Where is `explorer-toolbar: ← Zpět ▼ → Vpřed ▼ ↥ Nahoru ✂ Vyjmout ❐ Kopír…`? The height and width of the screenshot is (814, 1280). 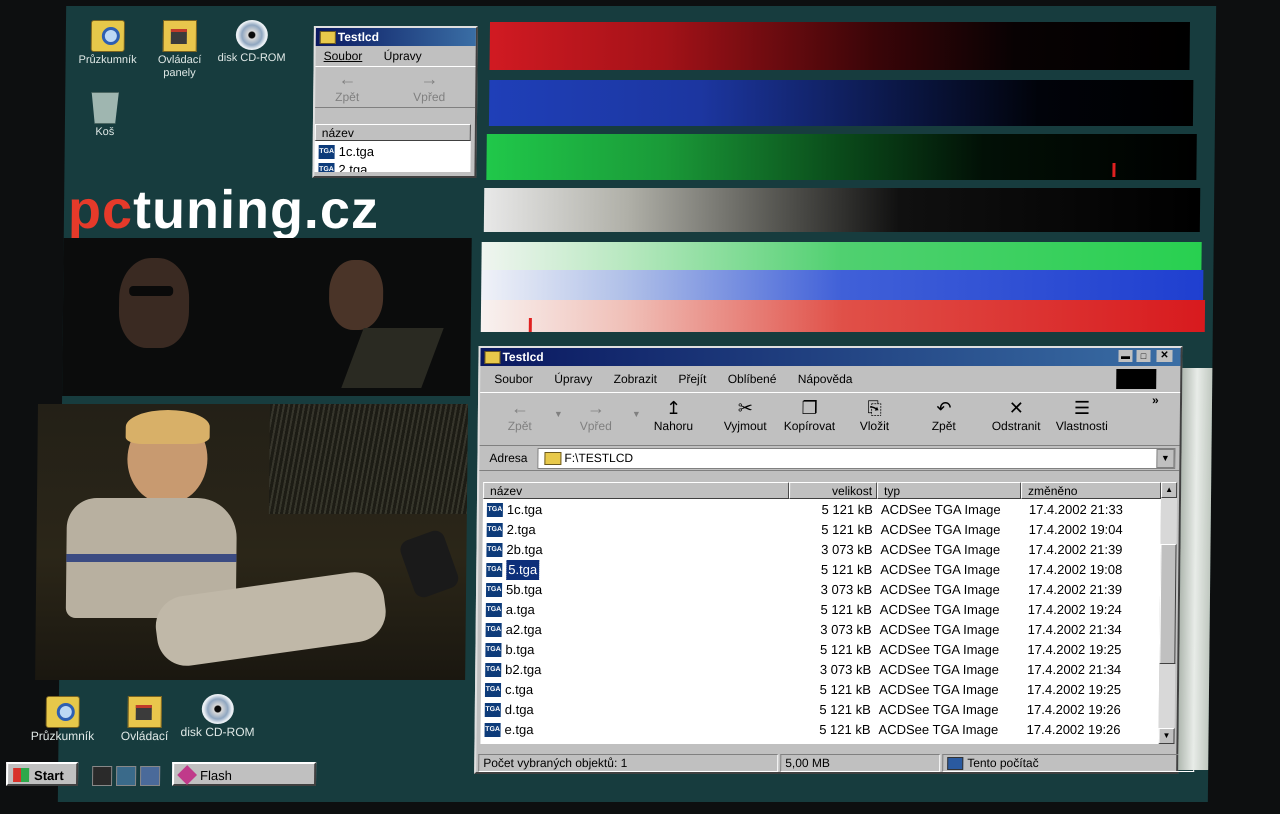
explorer-toolbar: ← Zpět ▼ → Vpřed ▼ ↥ Nahoru ✂ Vyjmout ❐ Kopír… is located at coordinates (830, 419).